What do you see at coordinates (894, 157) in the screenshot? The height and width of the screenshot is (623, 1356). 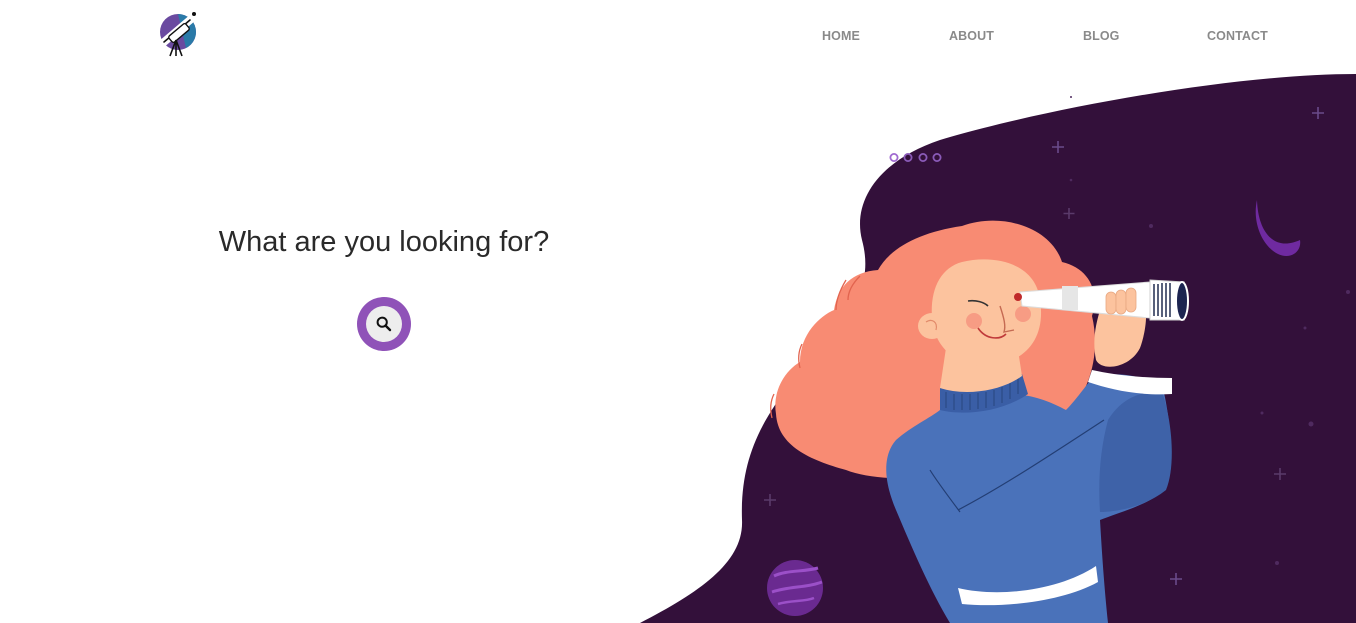 I see `slider-dot` at bounding box center [894, 157].